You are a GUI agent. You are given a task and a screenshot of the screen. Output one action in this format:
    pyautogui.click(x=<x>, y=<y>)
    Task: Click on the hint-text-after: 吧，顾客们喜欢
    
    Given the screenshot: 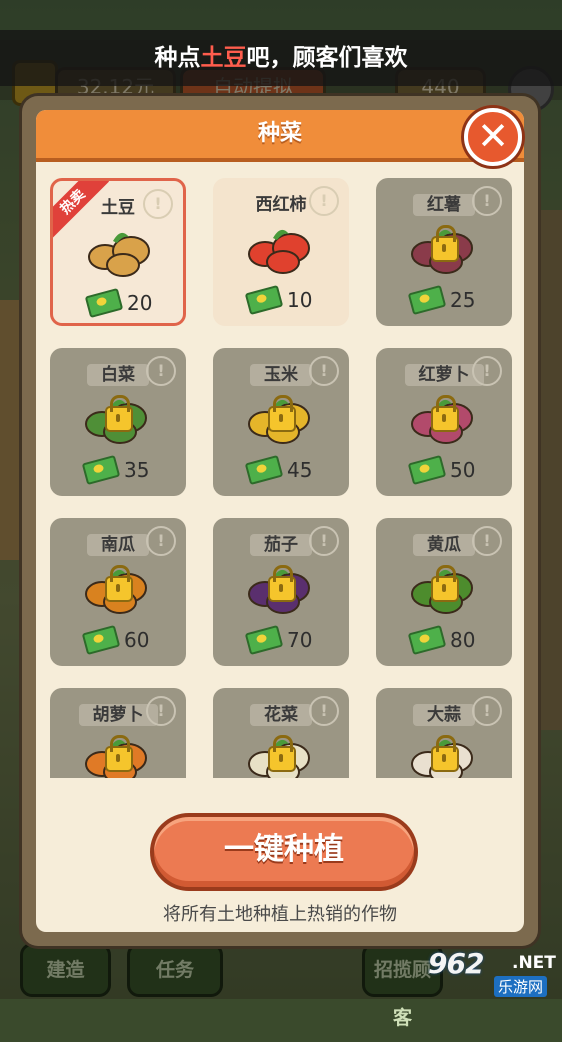 What is the action you would take?
    pyautogui.click(x=327, y=58)
    